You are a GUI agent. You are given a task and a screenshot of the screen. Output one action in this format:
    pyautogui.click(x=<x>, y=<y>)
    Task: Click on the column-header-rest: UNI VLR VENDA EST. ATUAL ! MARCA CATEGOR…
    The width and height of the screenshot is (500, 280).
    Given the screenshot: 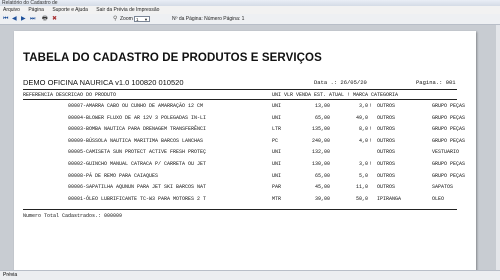 What is the action you would take?
    pyautogui.click(x=335, y=95)
    